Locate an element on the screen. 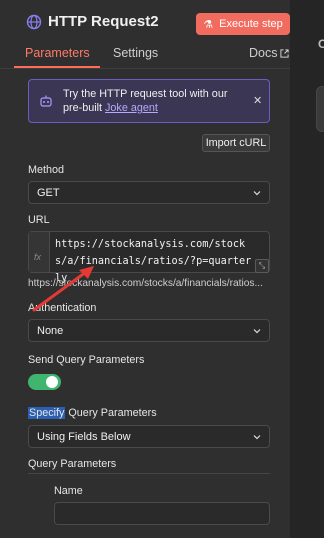  canvas-label: O is located at coordinates (321, 44).